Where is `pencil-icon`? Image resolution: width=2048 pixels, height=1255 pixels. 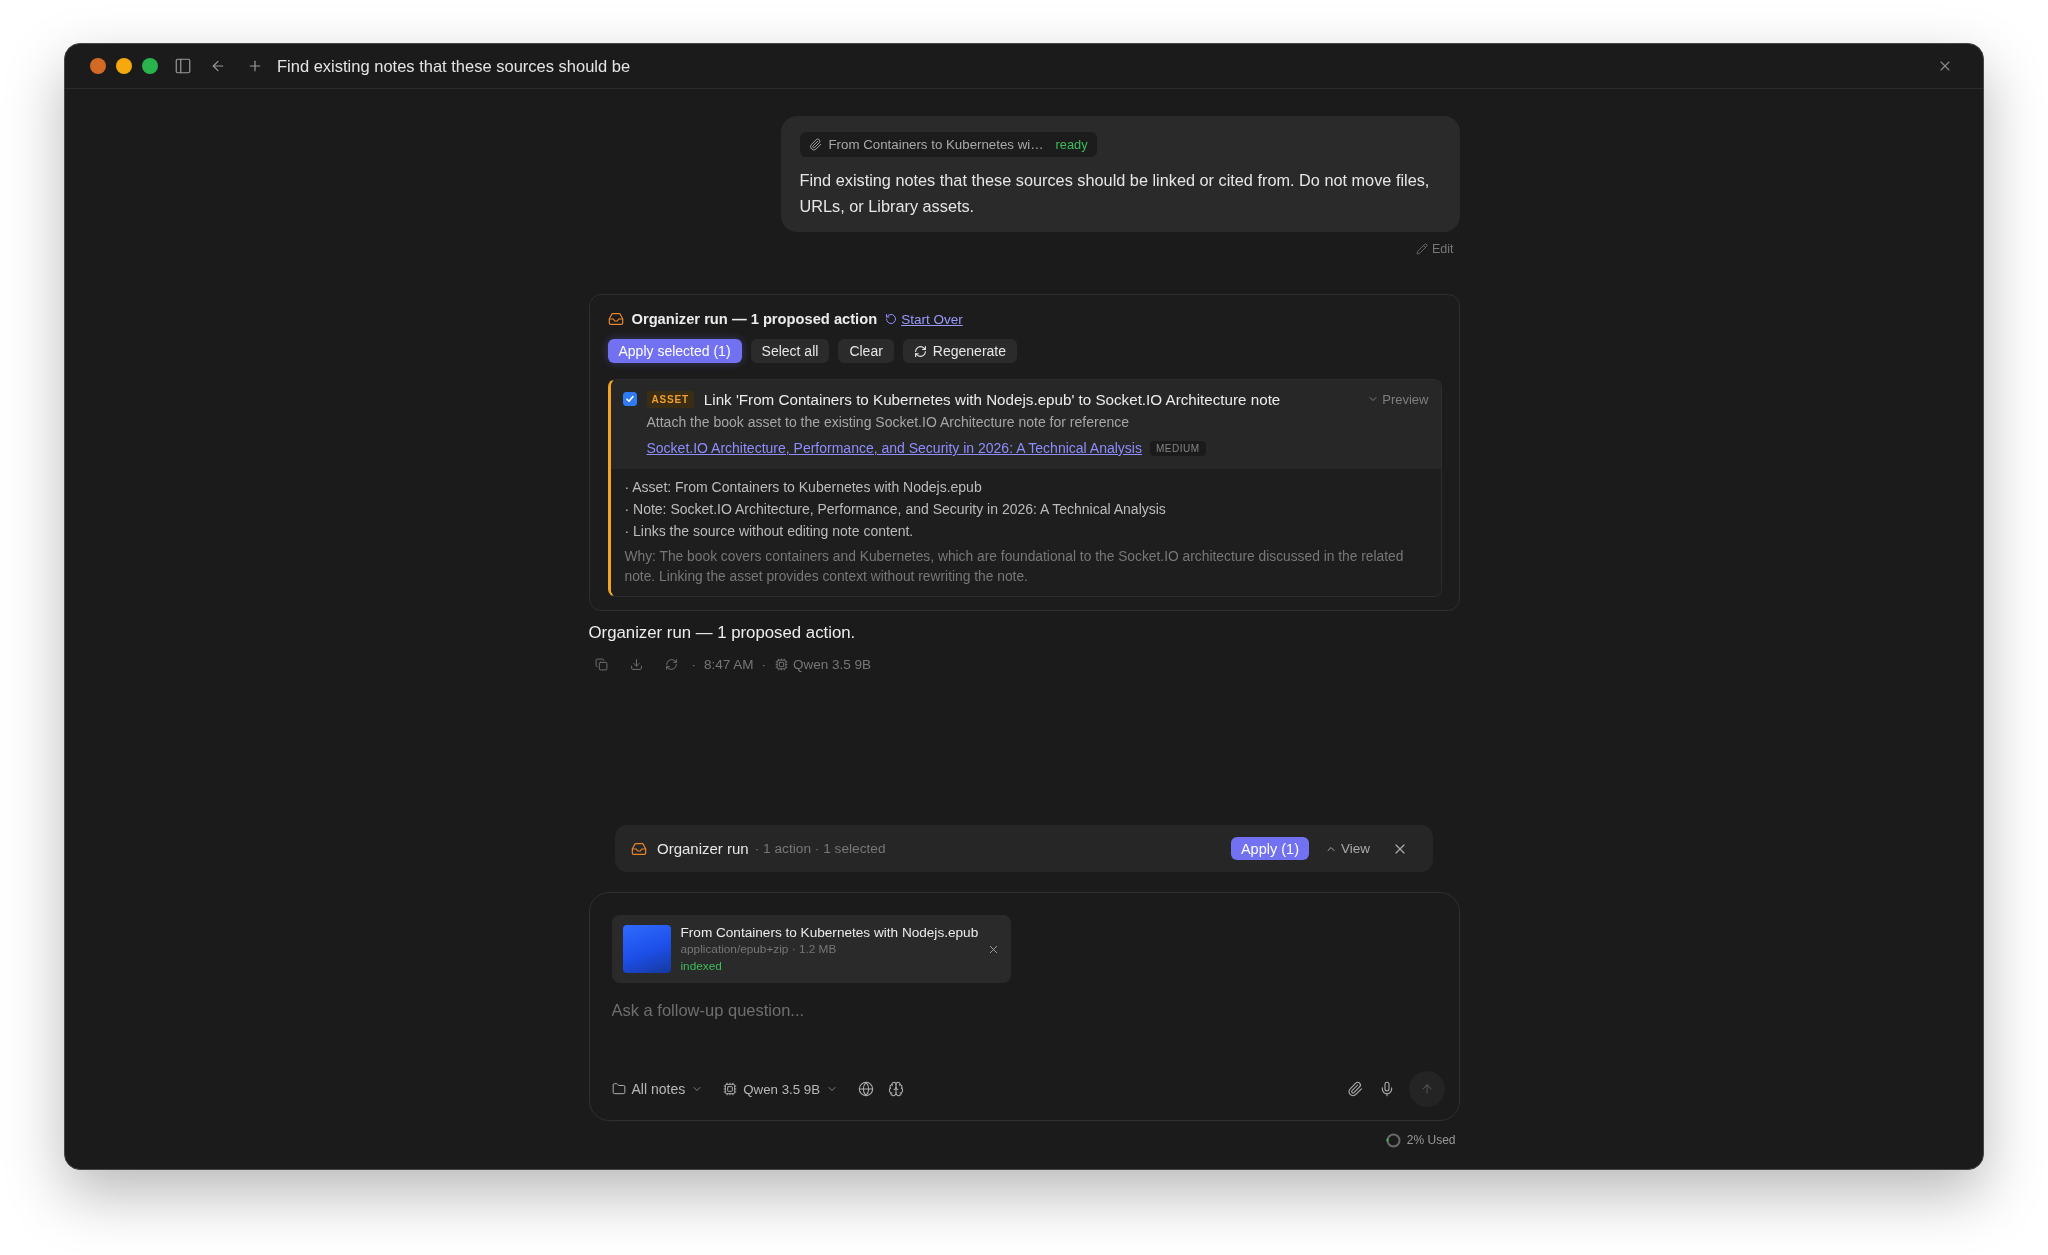 pencil-icon is located at coordinates (1421, 249).